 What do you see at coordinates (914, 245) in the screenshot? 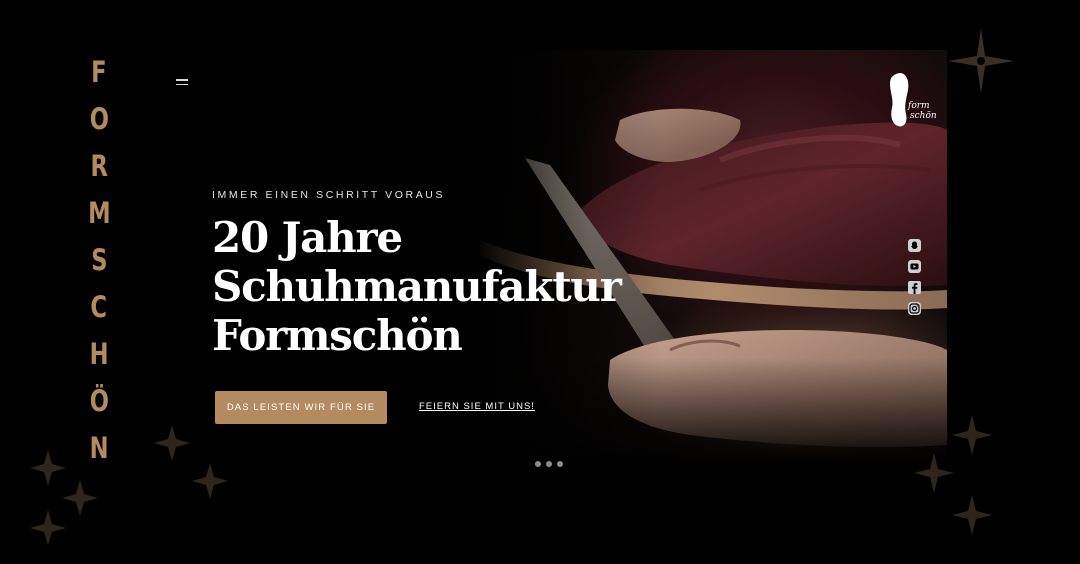
I see `snapchat-icon` at bounding box center [914, 245].